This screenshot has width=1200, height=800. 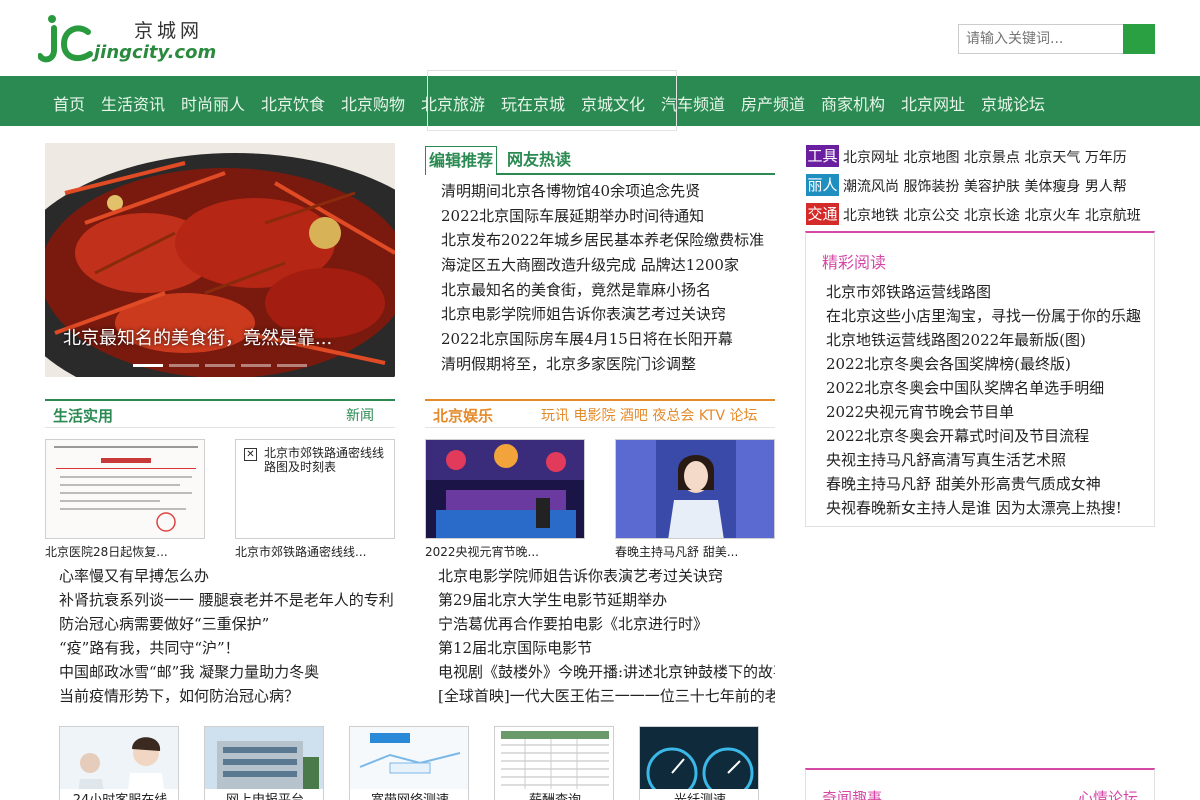 I want to click on nav-life: 生活资讯, so click(x=133, y=103).